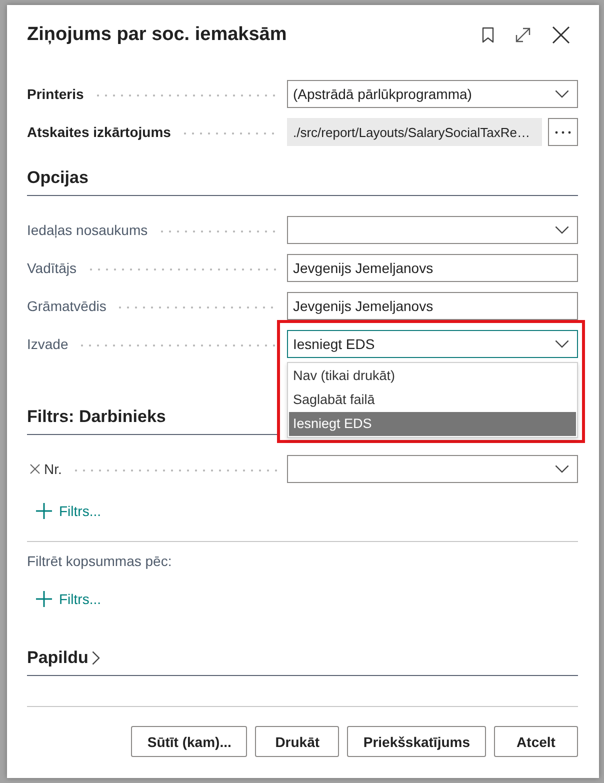 This screenshot has width=604, height=783. I want to click on dropdown-field: Iesniegt EDS, so click(432, 344).